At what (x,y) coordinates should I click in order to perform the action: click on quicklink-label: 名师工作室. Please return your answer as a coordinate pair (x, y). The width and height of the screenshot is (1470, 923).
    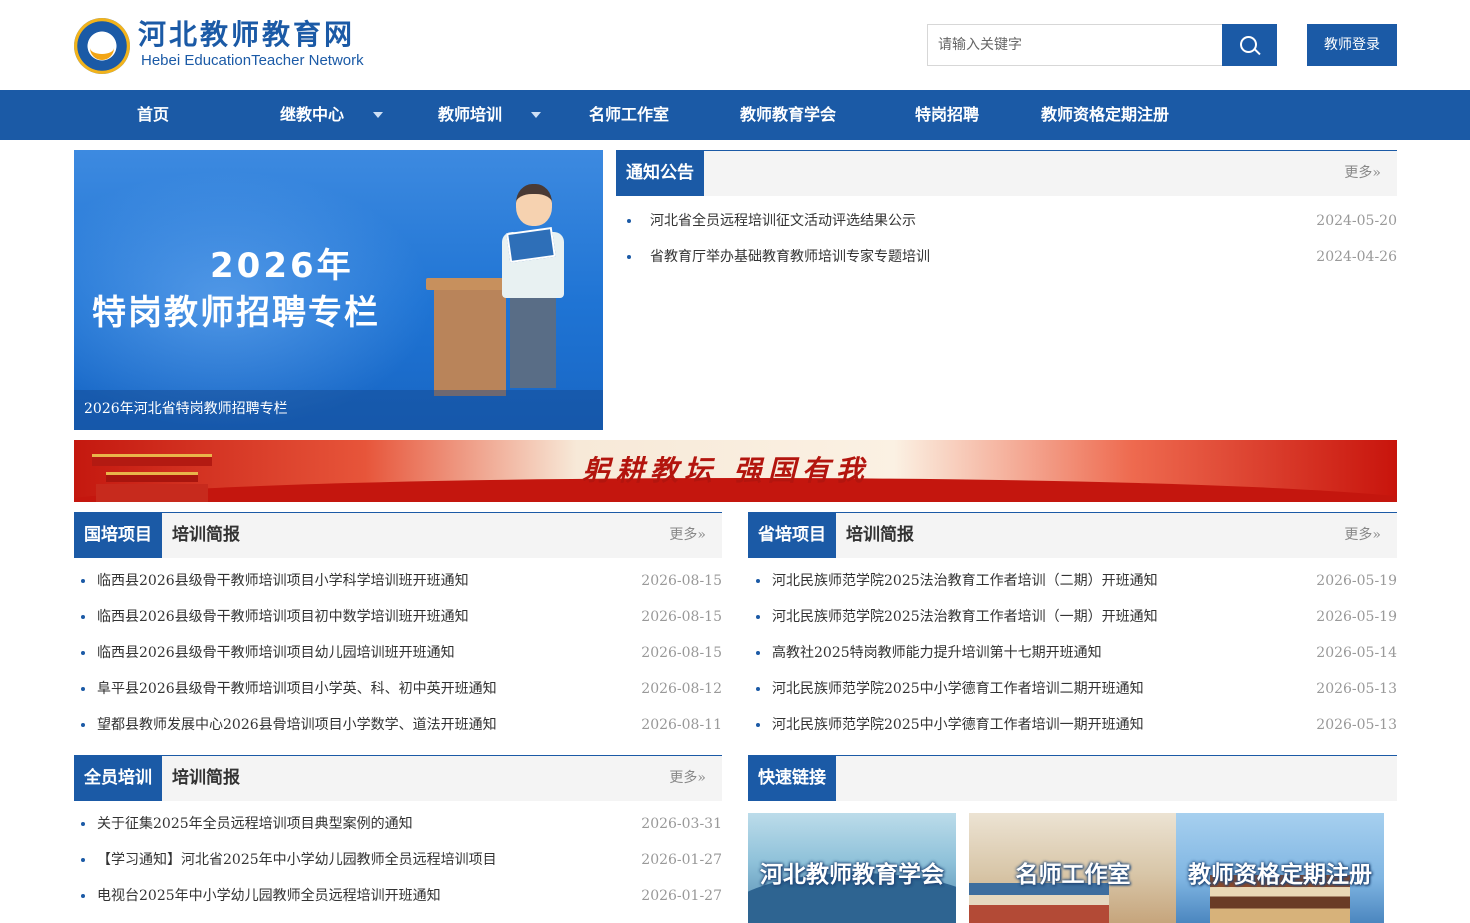
    Looking at the image, I should click on (1073, 875).